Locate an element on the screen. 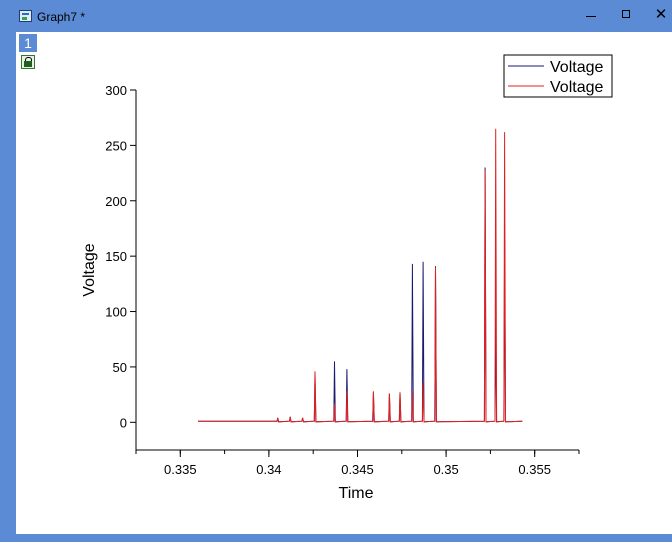  y-tick-label: 0 is located at coordinates (123, 422).